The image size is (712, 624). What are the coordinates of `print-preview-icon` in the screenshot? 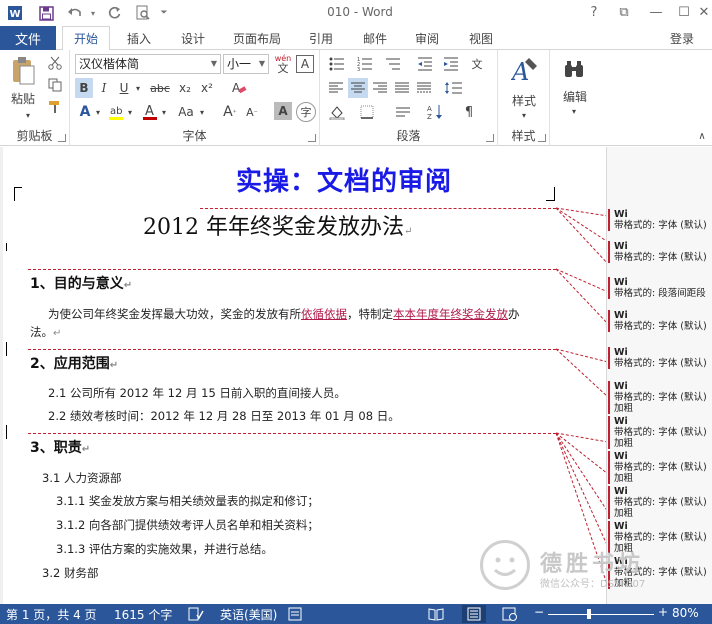 It's located at (143, 13).